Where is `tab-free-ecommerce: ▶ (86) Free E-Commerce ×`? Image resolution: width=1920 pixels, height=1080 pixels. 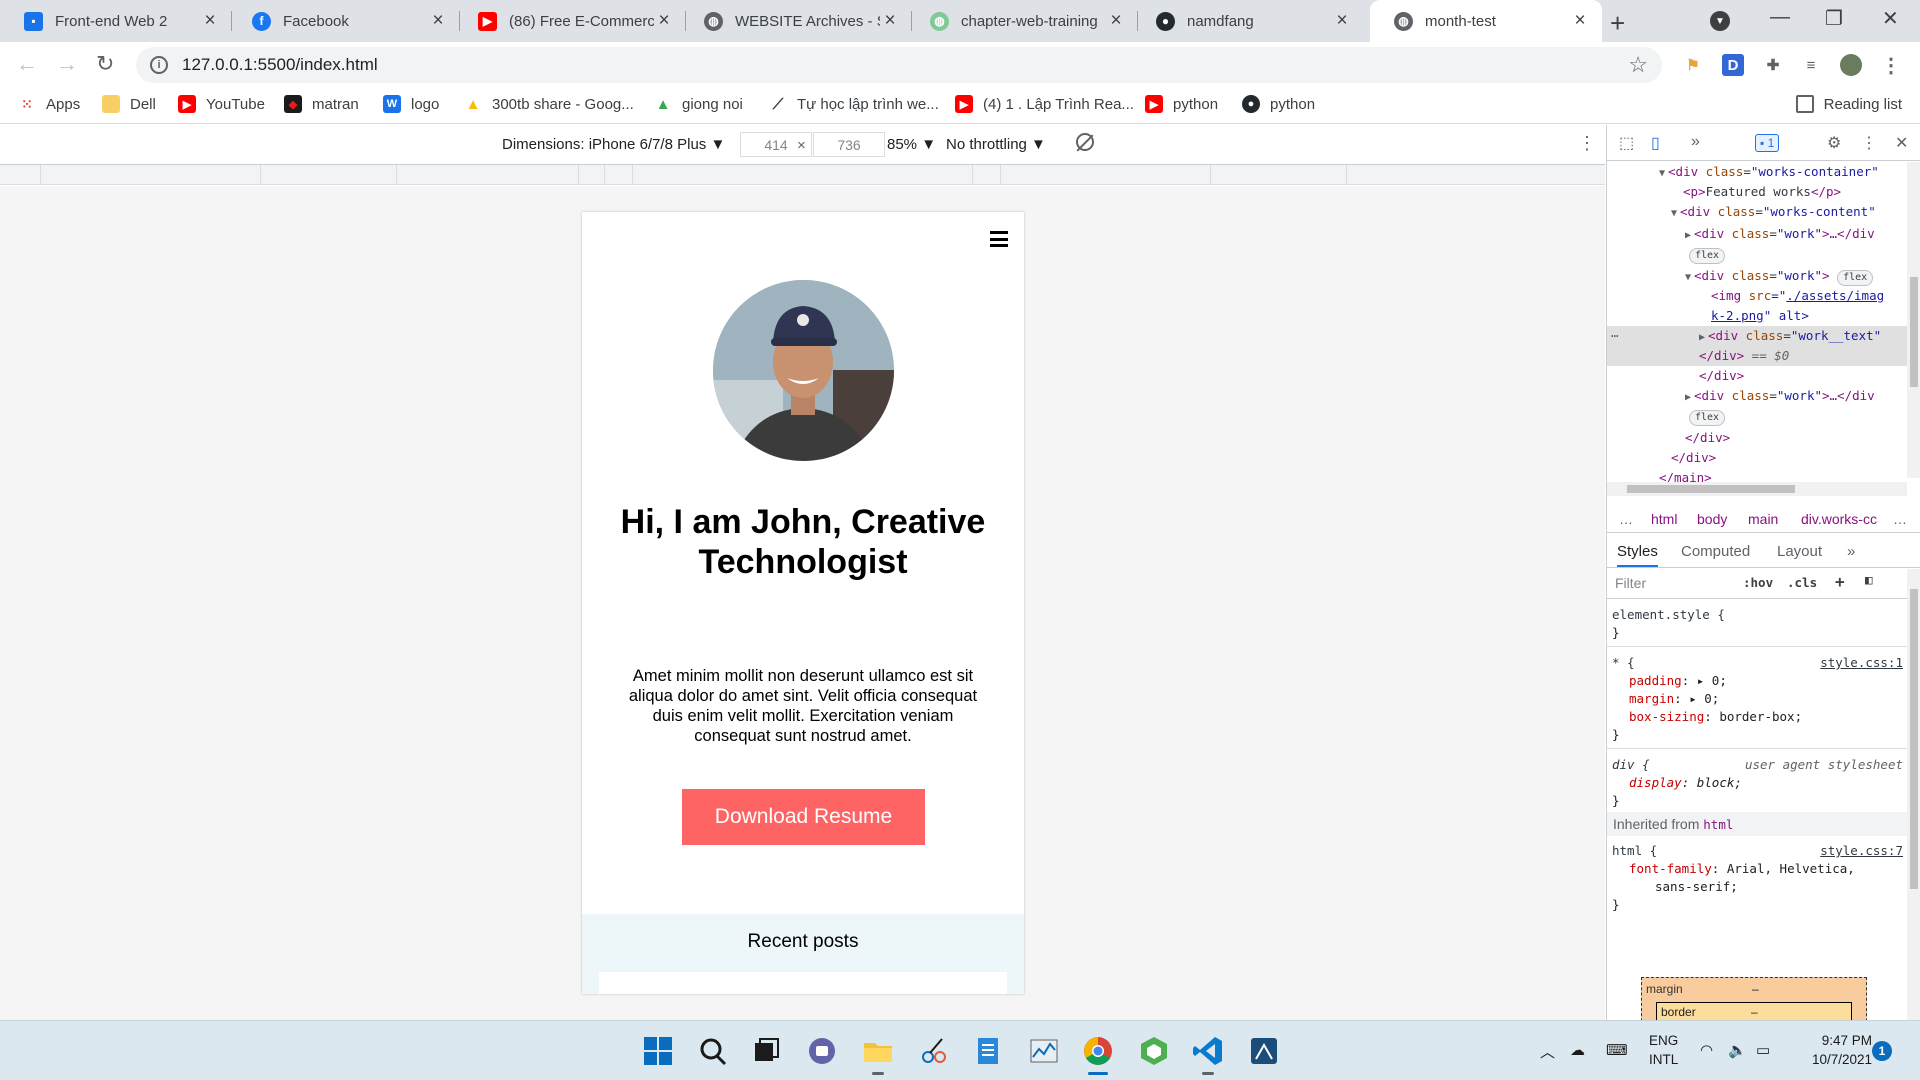 tab-free-ecommerce: ▶ (86) Free E-Commerce × is located at coordinates (570, 21).